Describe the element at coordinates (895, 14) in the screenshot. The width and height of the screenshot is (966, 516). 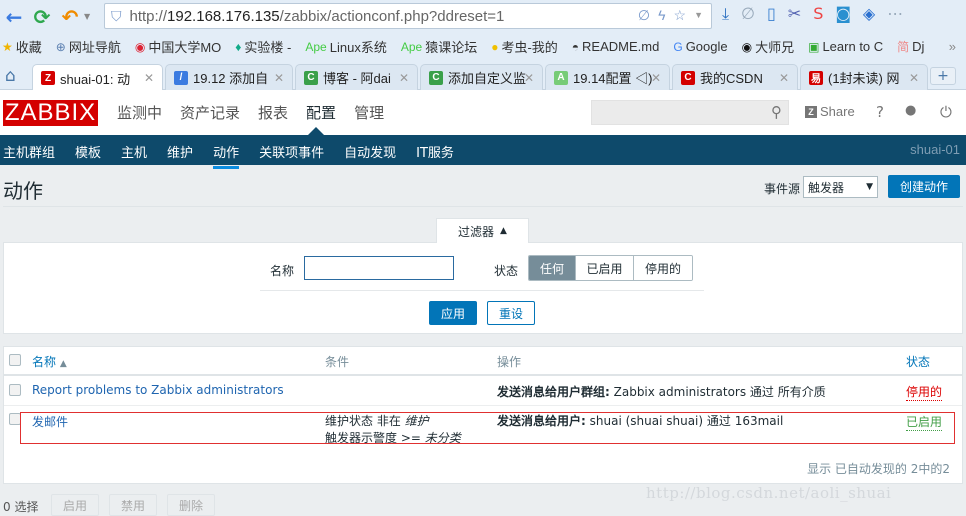
I see `more-icon: ⋯` at that location.